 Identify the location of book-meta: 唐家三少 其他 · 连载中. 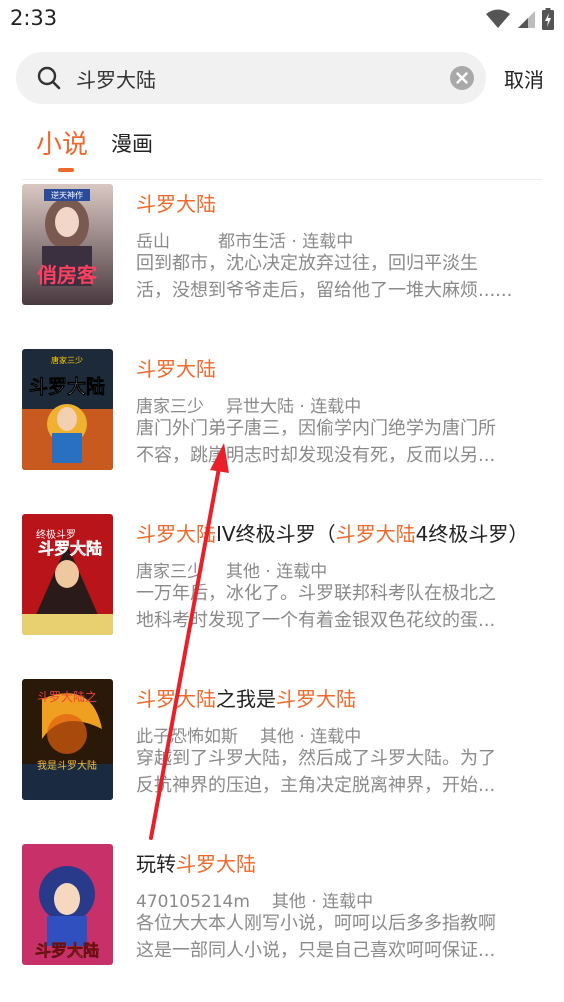
(231, 569).